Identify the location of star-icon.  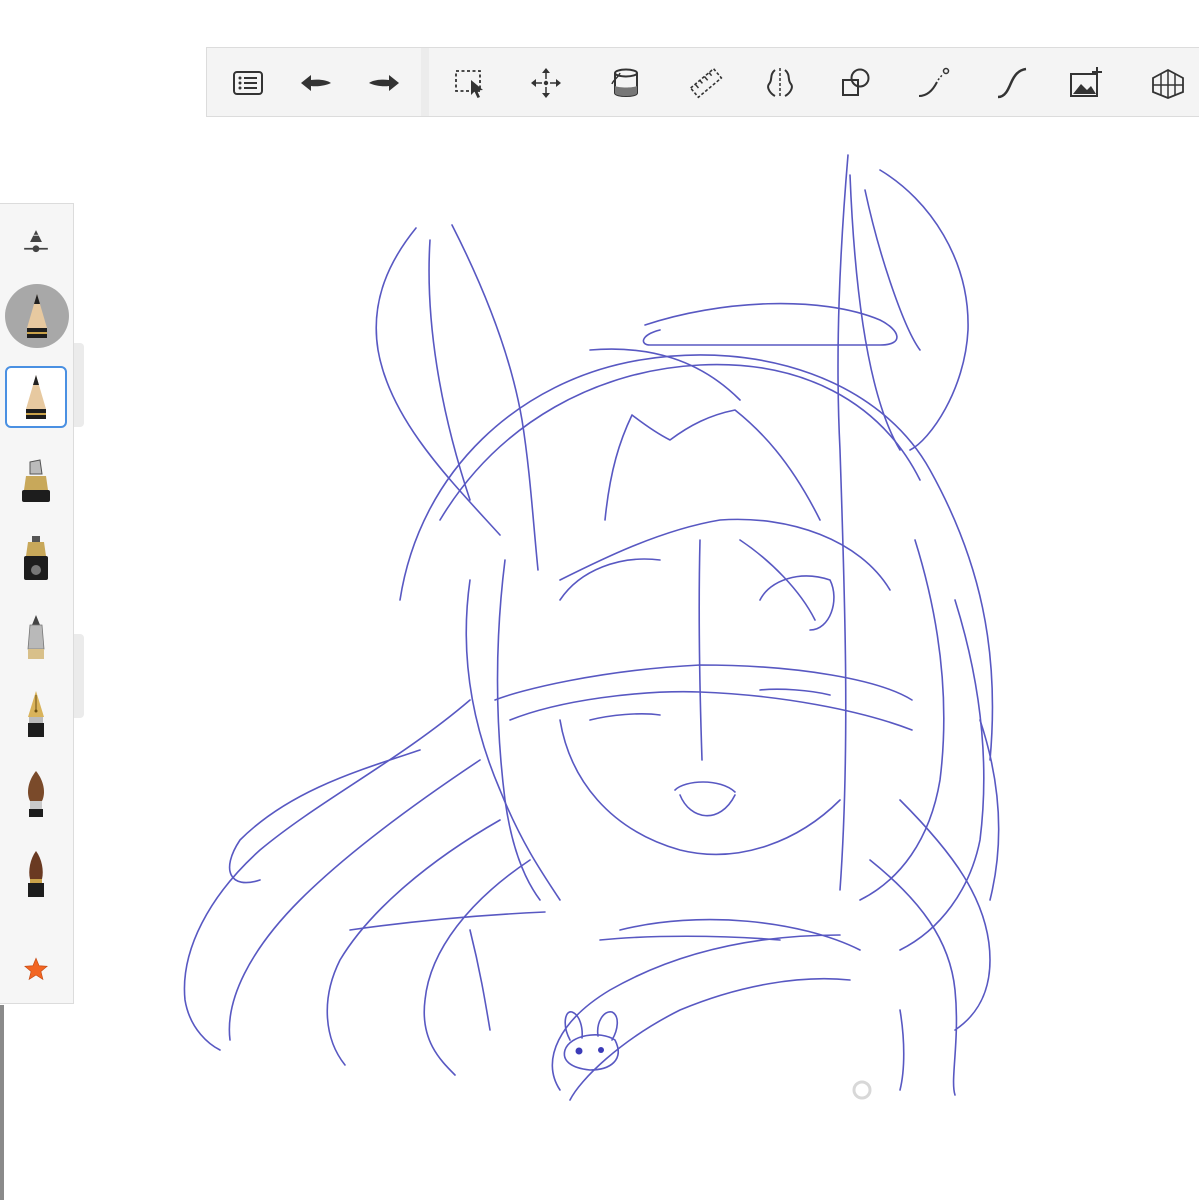
(36, 969).